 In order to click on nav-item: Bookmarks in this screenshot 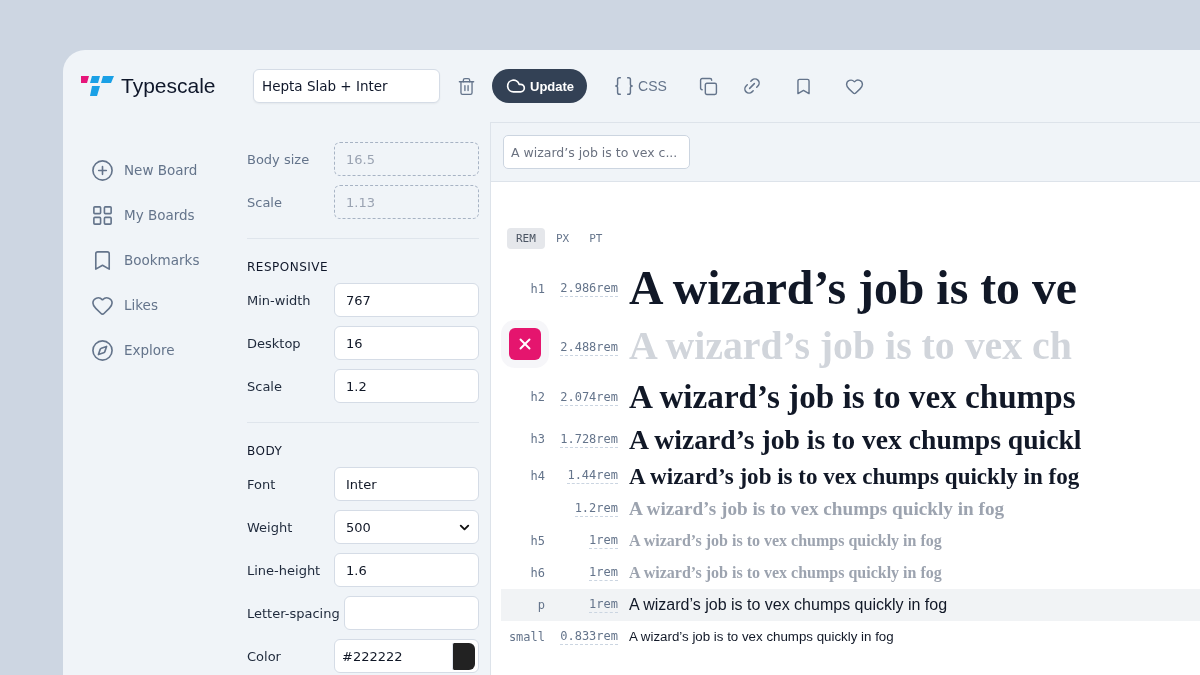, I will do `click(160, 260)`.